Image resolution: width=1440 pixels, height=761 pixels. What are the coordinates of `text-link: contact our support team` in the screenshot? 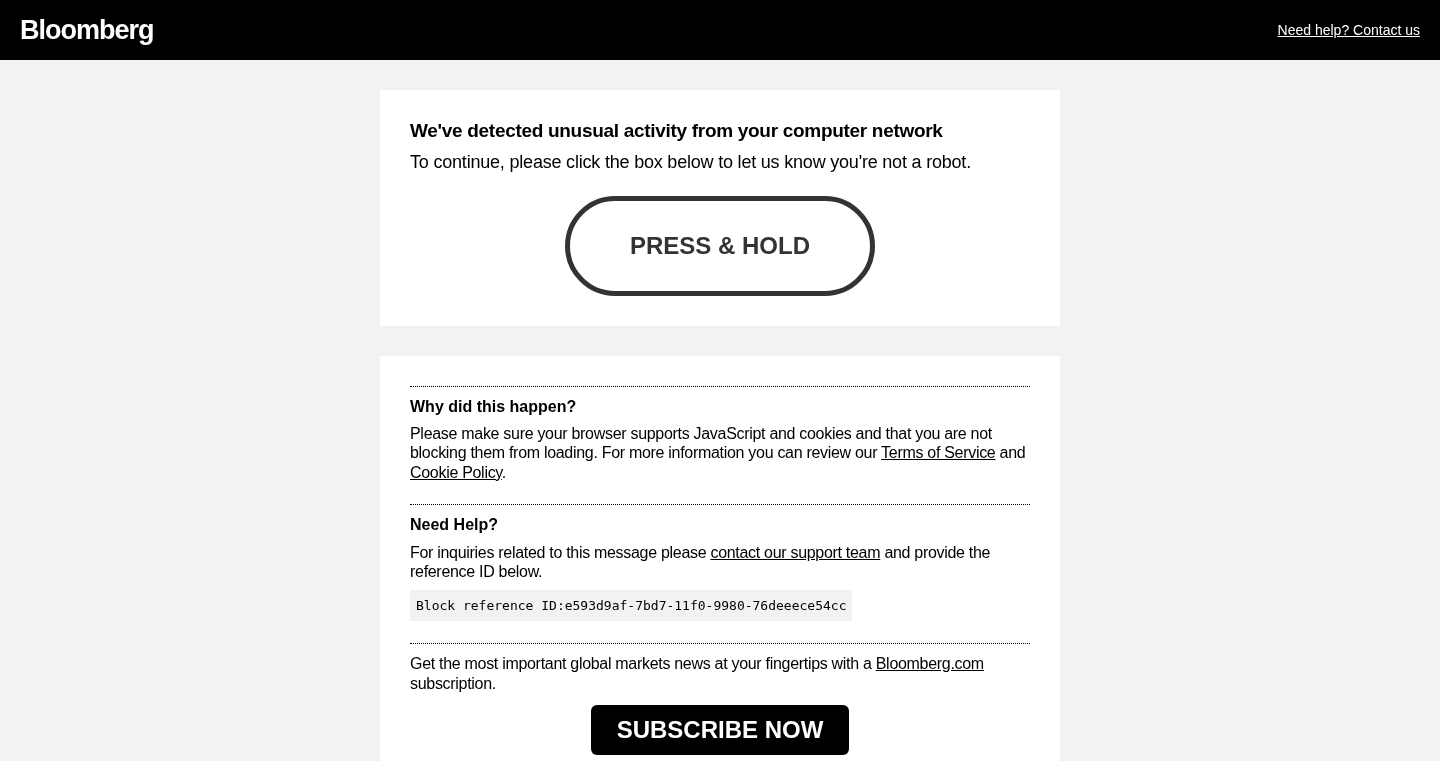 It's located at (795, 552).